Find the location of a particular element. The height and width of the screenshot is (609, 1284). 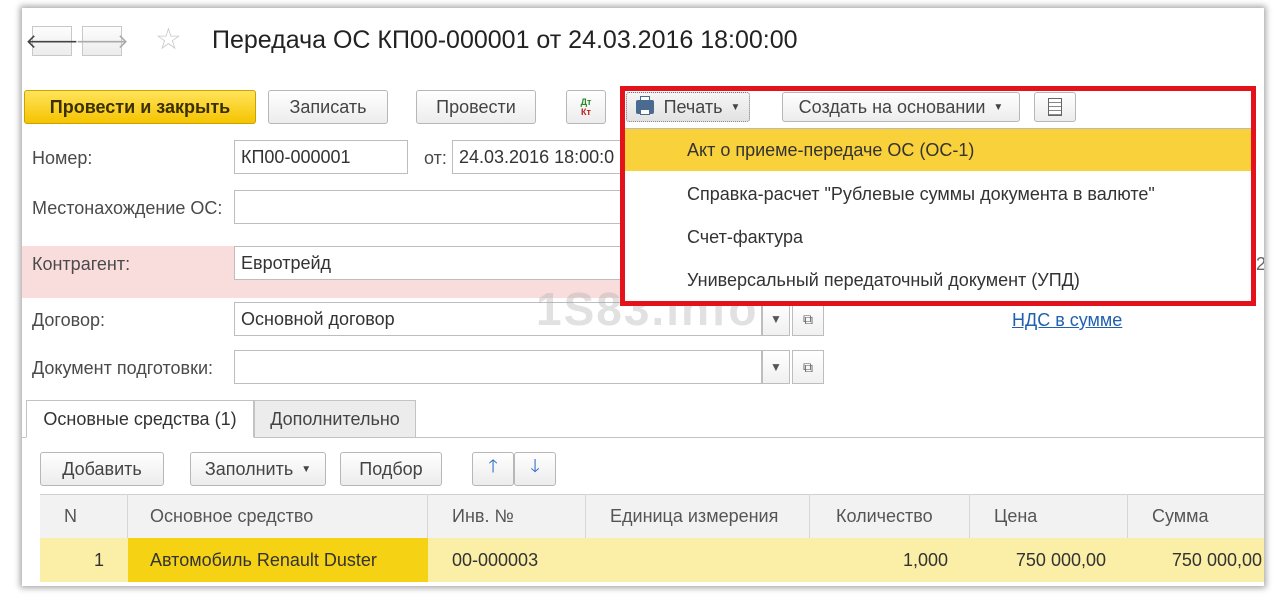

number-field: КП00-000001 is located at coordinates (321, 157).